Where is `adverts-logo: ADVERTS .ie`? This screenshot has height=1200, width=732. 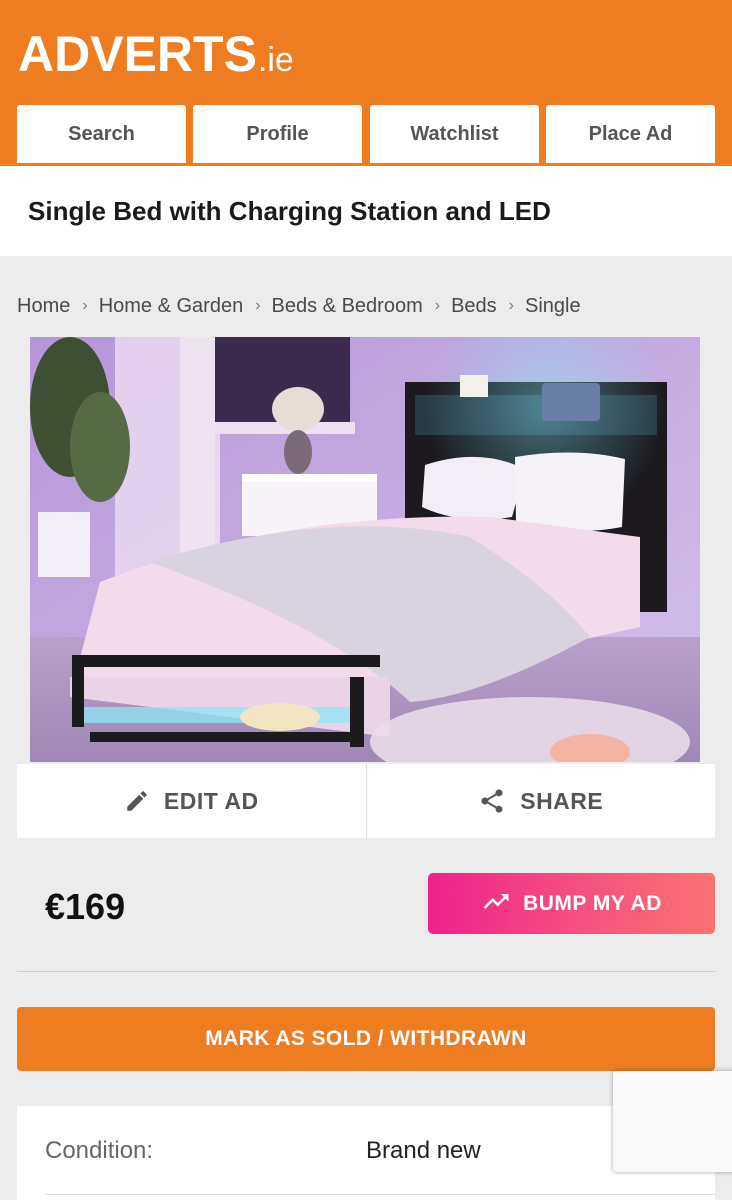
adverts-logo: ADVERTS .ie is located at coordinates (156, 54).